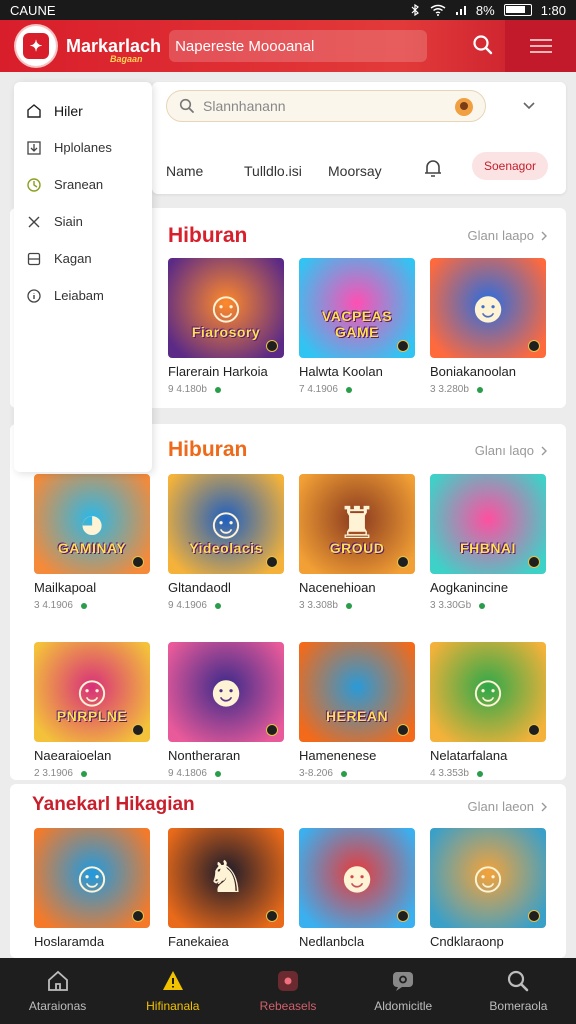 This screenshot has width=576, height=1024. I want to click on sidebar-item-downloads: Hplolanes, so click(83, 147).